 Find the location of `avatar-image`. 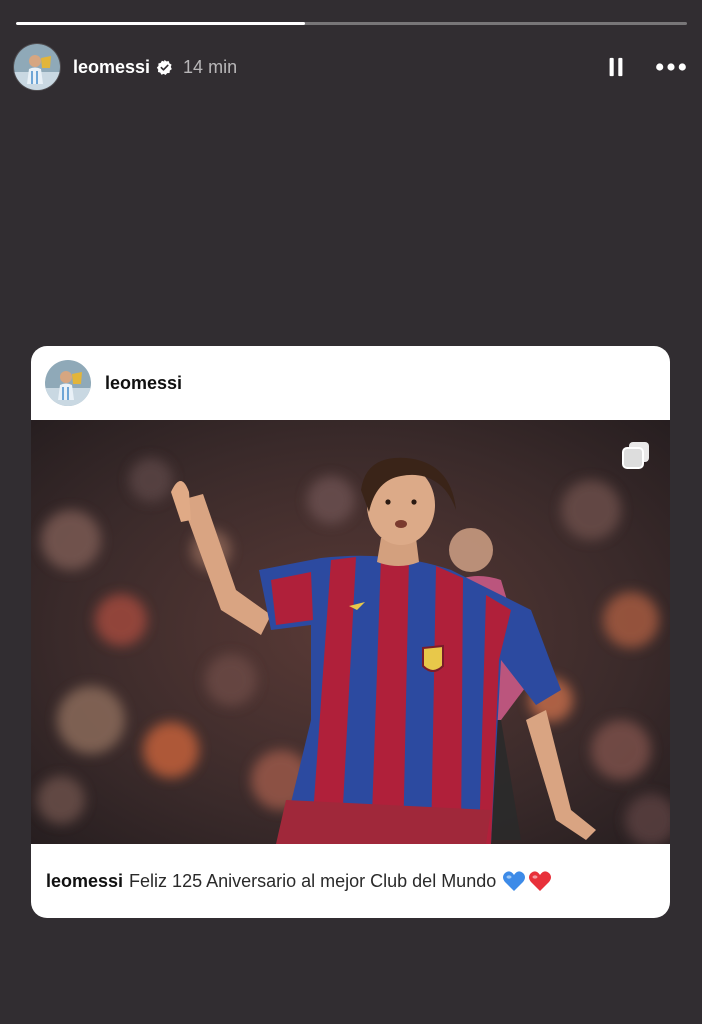

avatar-image is located at coordinates (37, 67).